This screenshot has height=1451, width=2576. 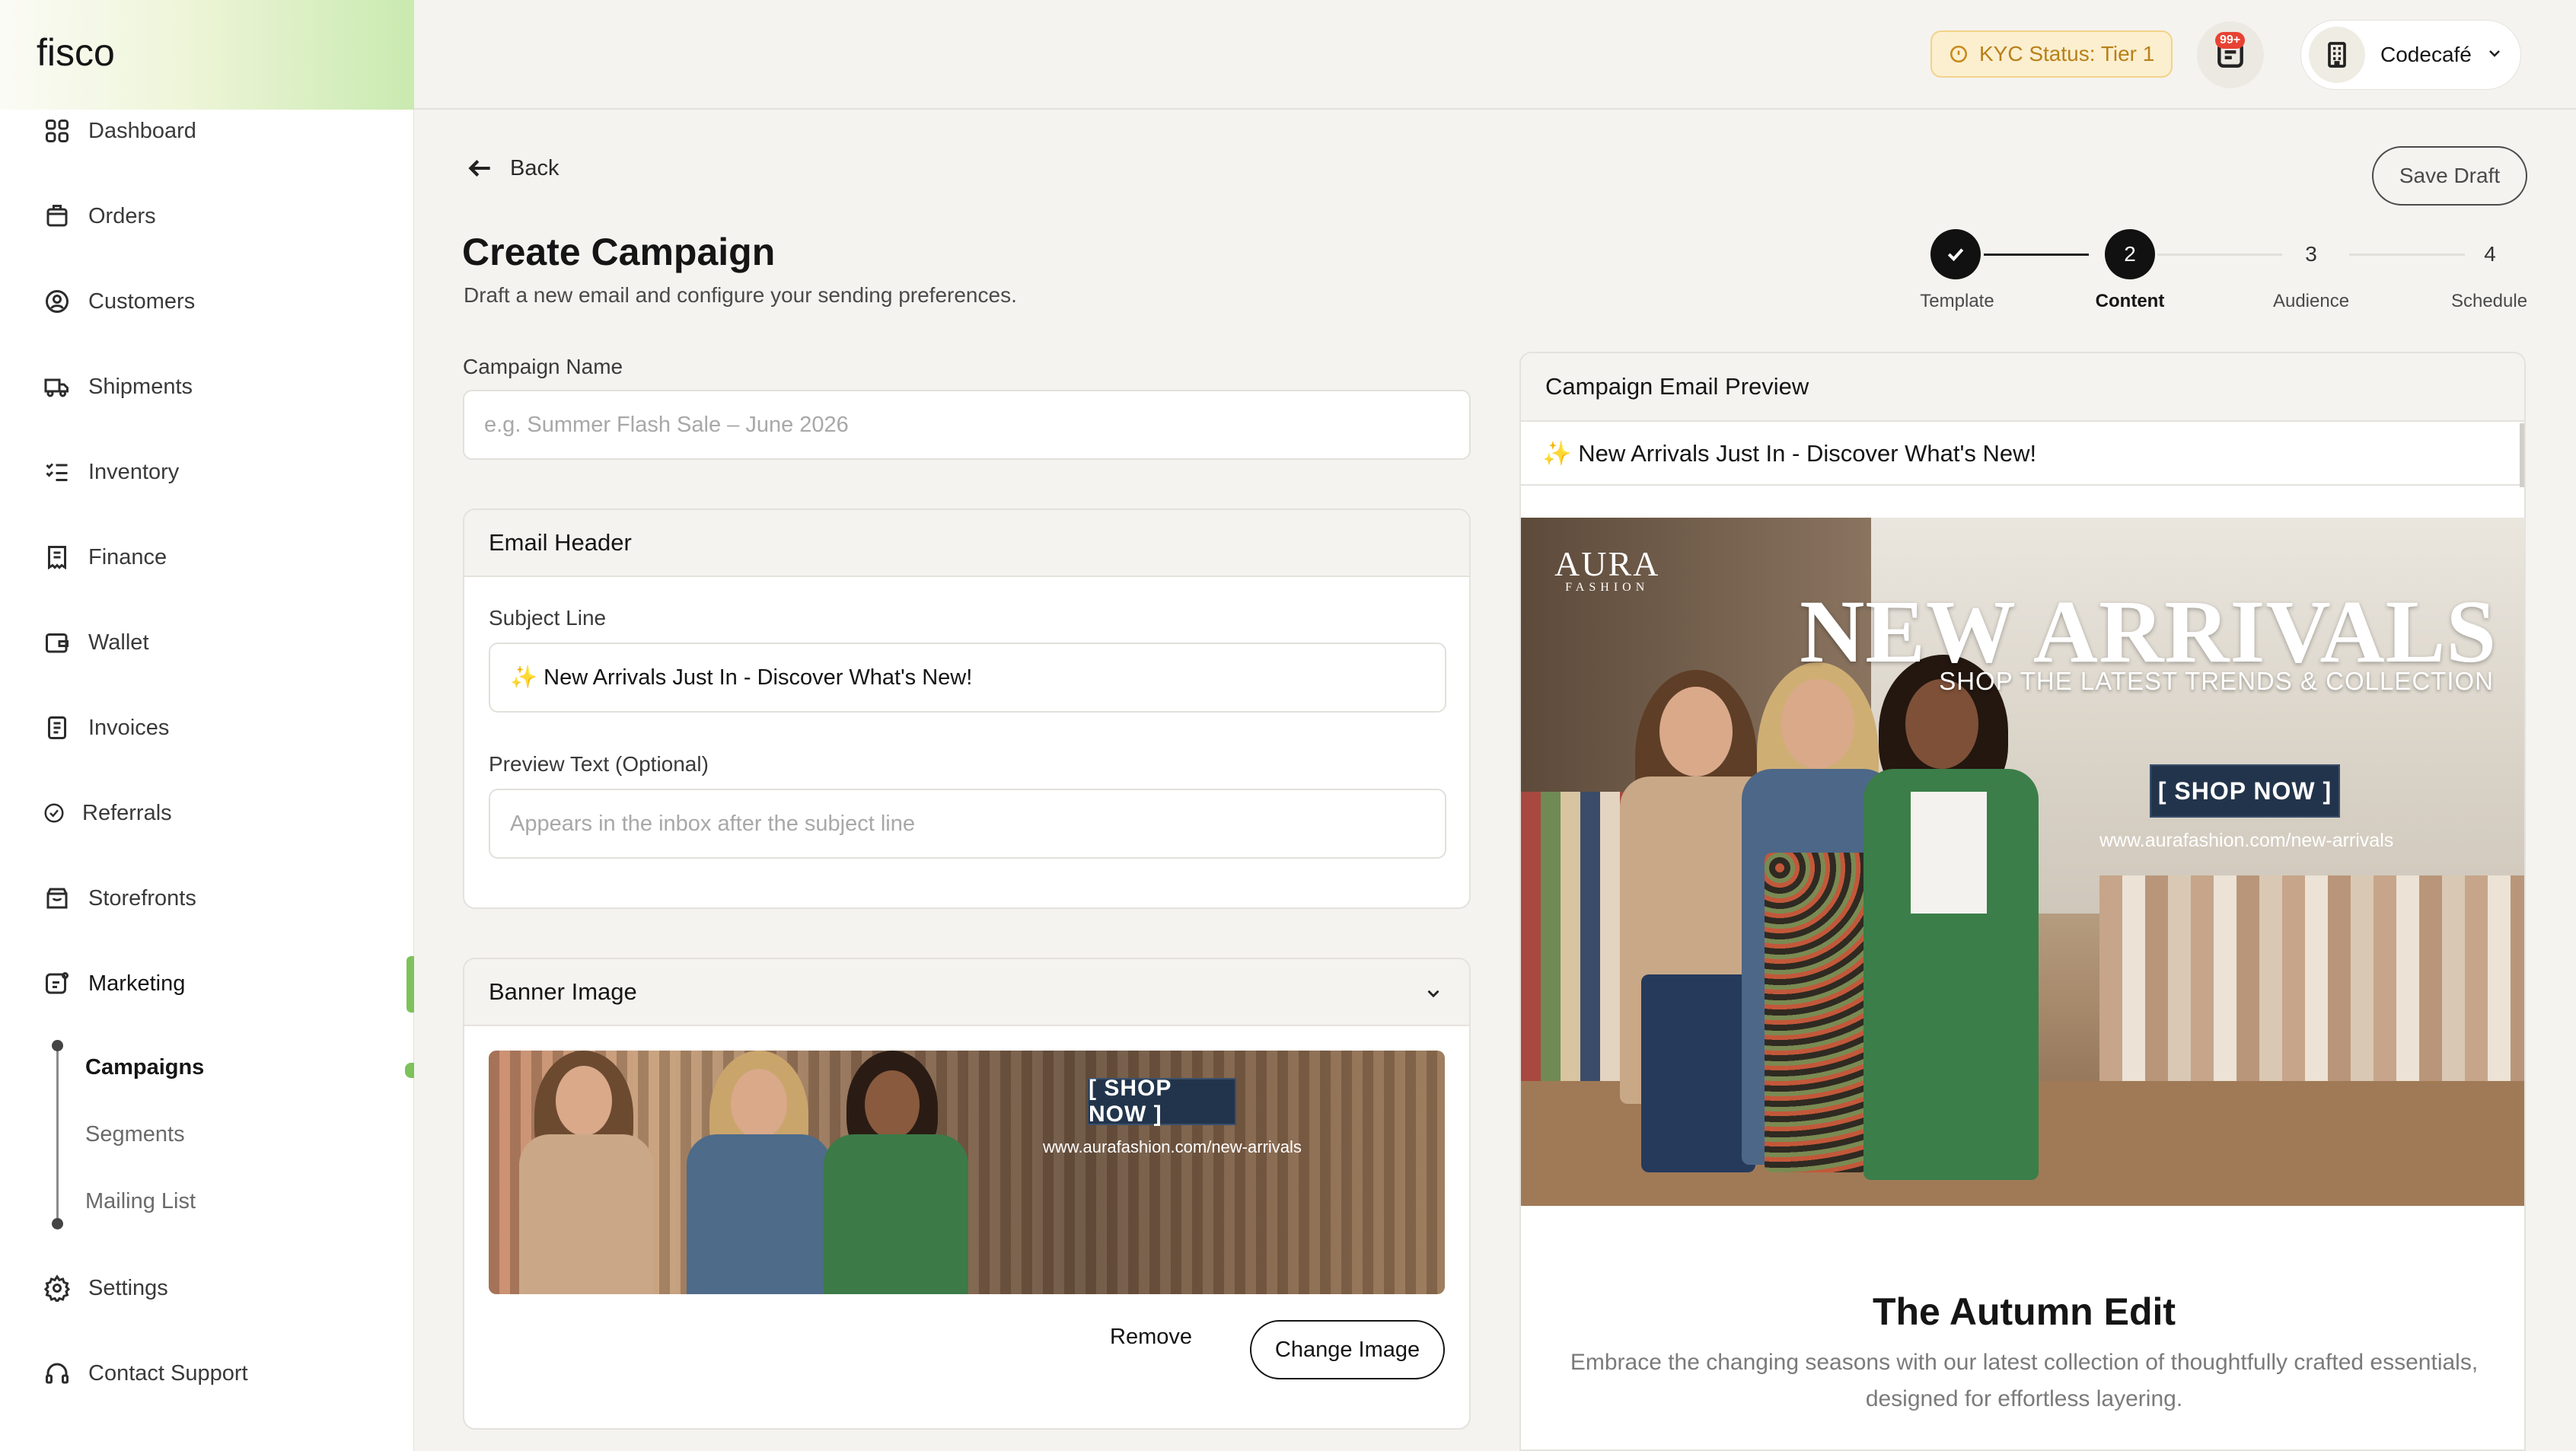 What do you see at coordinates (1818, 1012) in the screenshot?
I see `person-floral-dress` at bounding box center [1818, 1012].